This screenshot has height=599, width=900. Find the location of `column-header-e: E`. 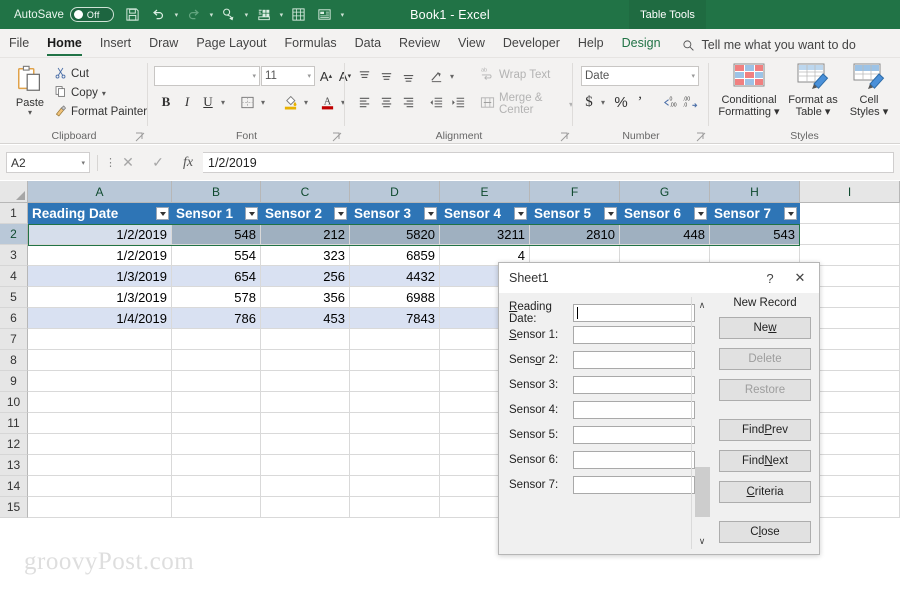

column-header-e: E is located at coordinates (485, 192).